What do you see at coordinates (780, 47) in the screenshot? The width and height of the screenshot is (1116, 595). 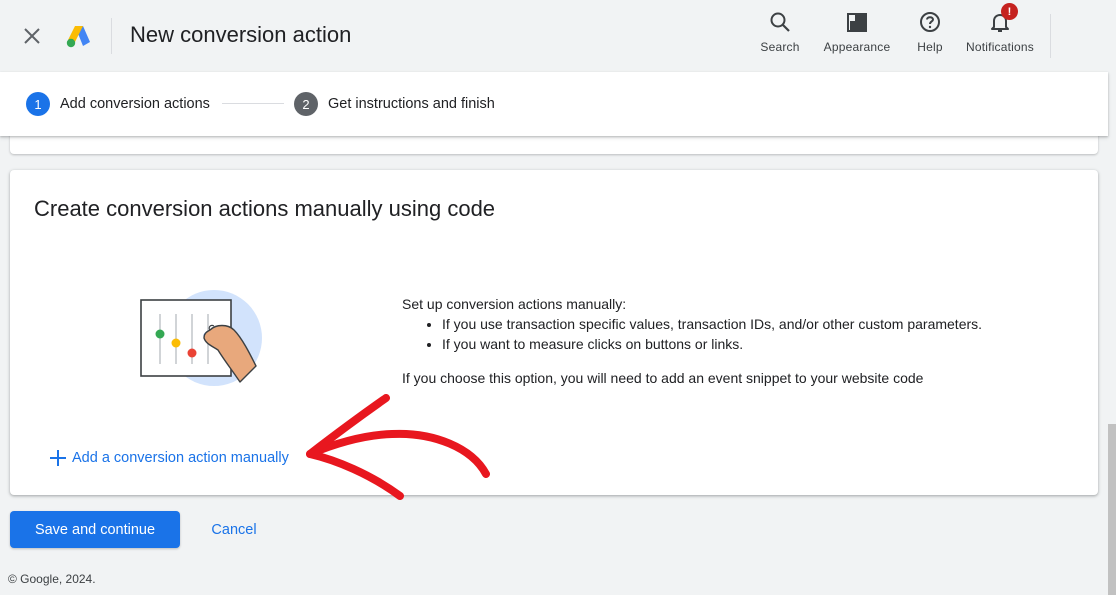 I see `search-tool-label: Search` at bounding box center [780, 47].